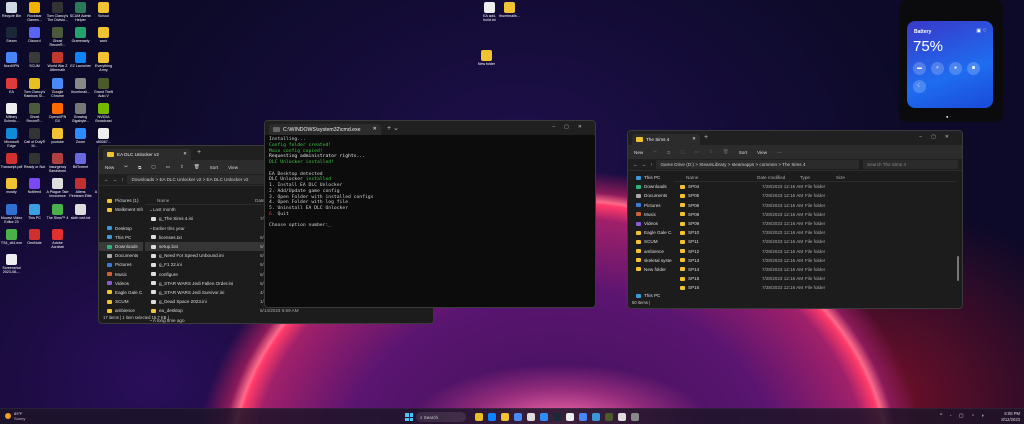  Describe the element at coordinates (840, 177) in the screenshot. I see `column-size: Size` at that location.